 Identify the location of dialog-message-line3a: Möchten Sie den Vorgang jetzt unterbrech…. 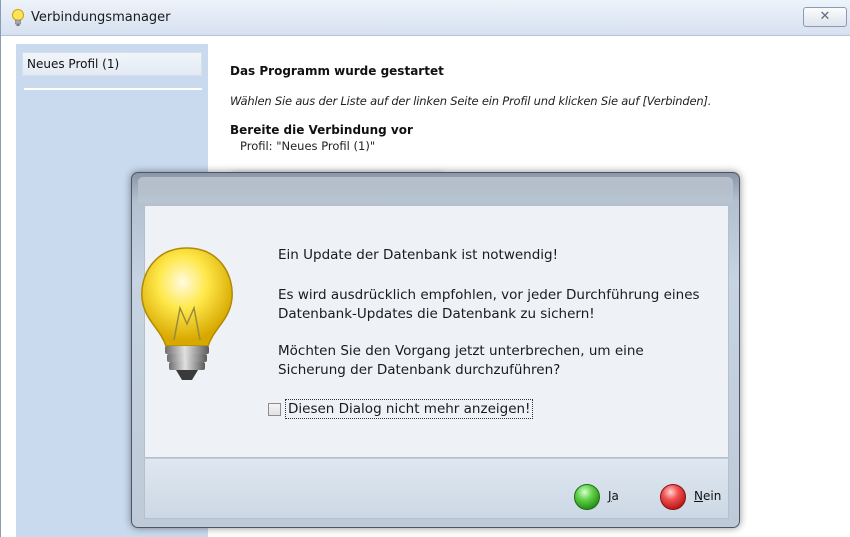
(461, 351).